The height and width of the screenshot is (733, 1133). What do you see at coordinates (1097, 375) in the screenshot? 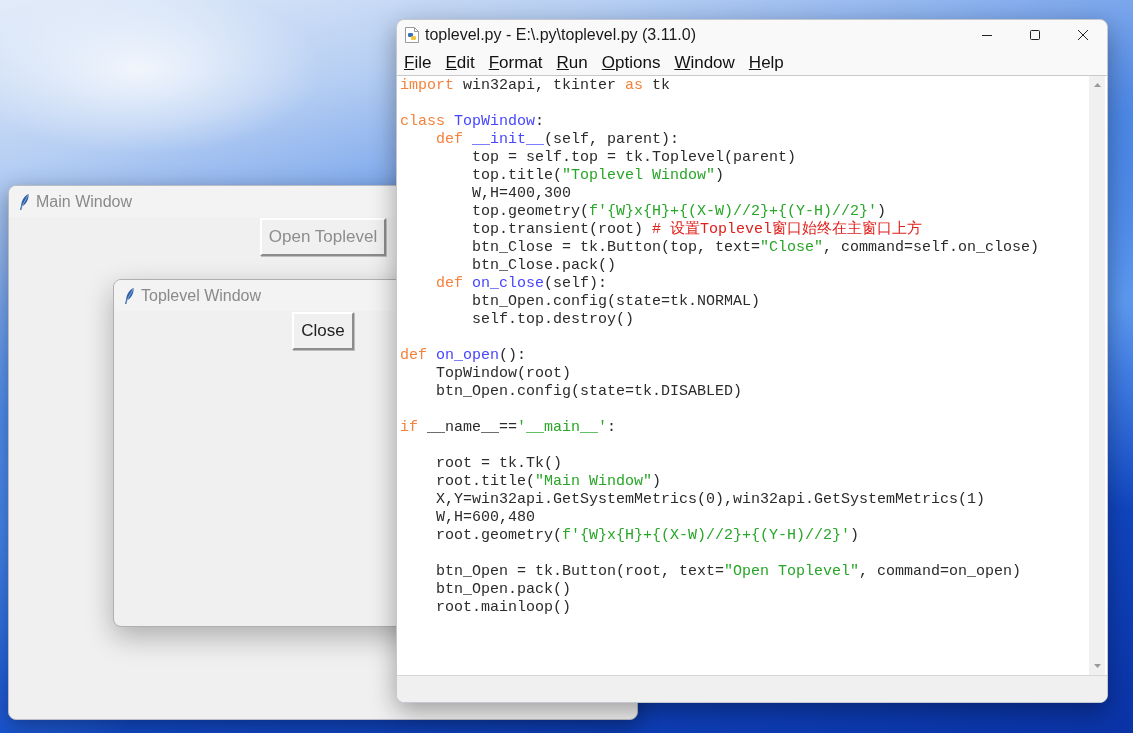
I see `vertical-scrollbar` at bounding box center [1097, 375].